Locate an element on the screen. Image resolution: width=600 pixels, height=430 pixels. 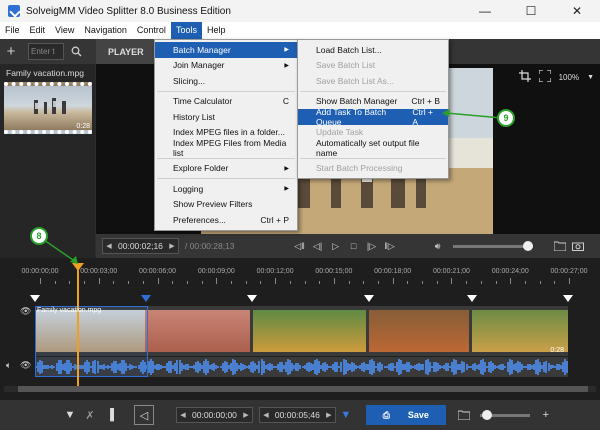
stop-icon: □ is located at coordinates (354, 246).